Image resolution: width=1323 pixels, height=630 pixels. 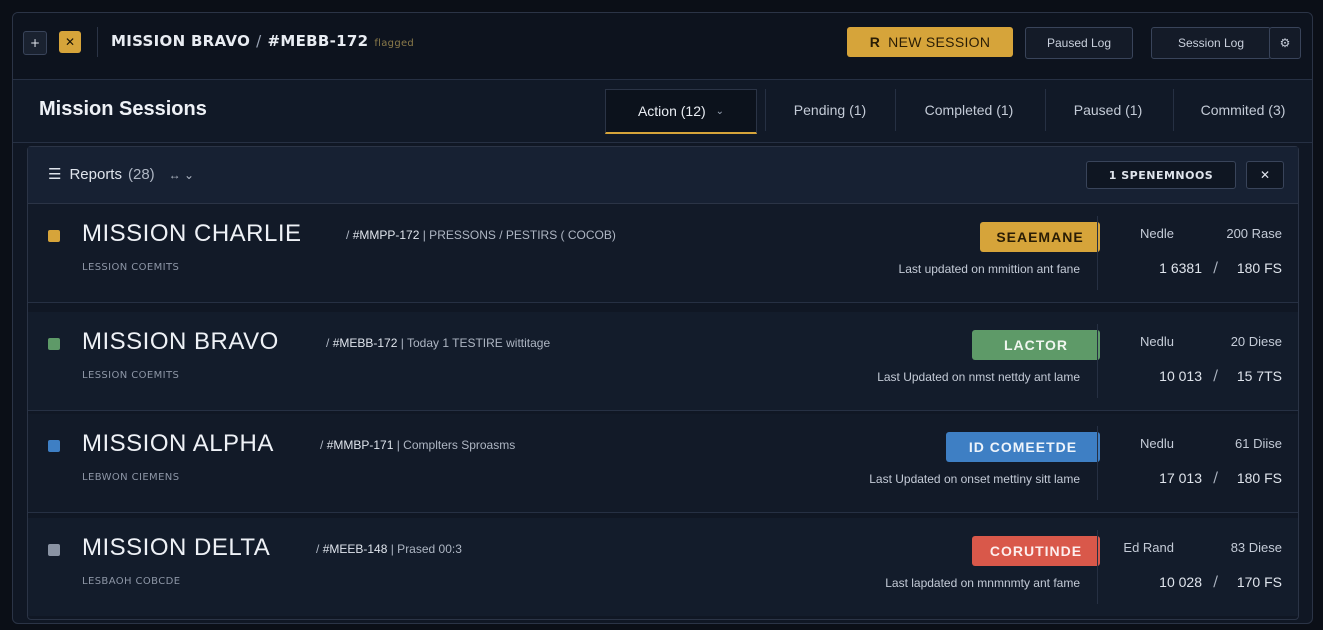 What do you see at coordinates (1180, 582) in the screenshot?
I see `stat-value-left: 10 028` at bounding box center [1180, 582].